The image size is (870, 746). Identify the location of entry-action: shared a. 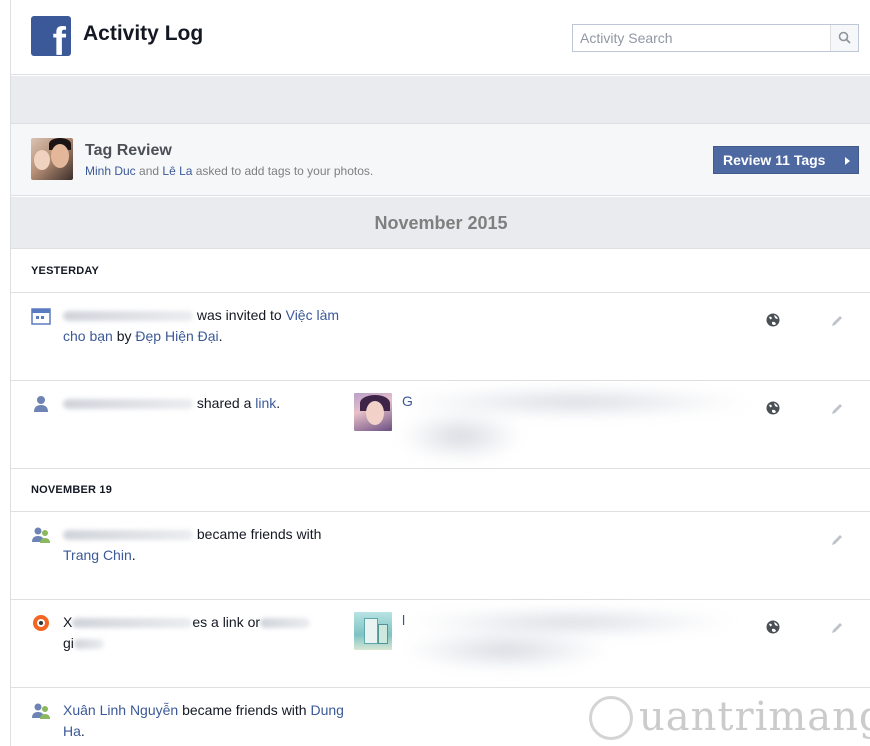
(226, 403).